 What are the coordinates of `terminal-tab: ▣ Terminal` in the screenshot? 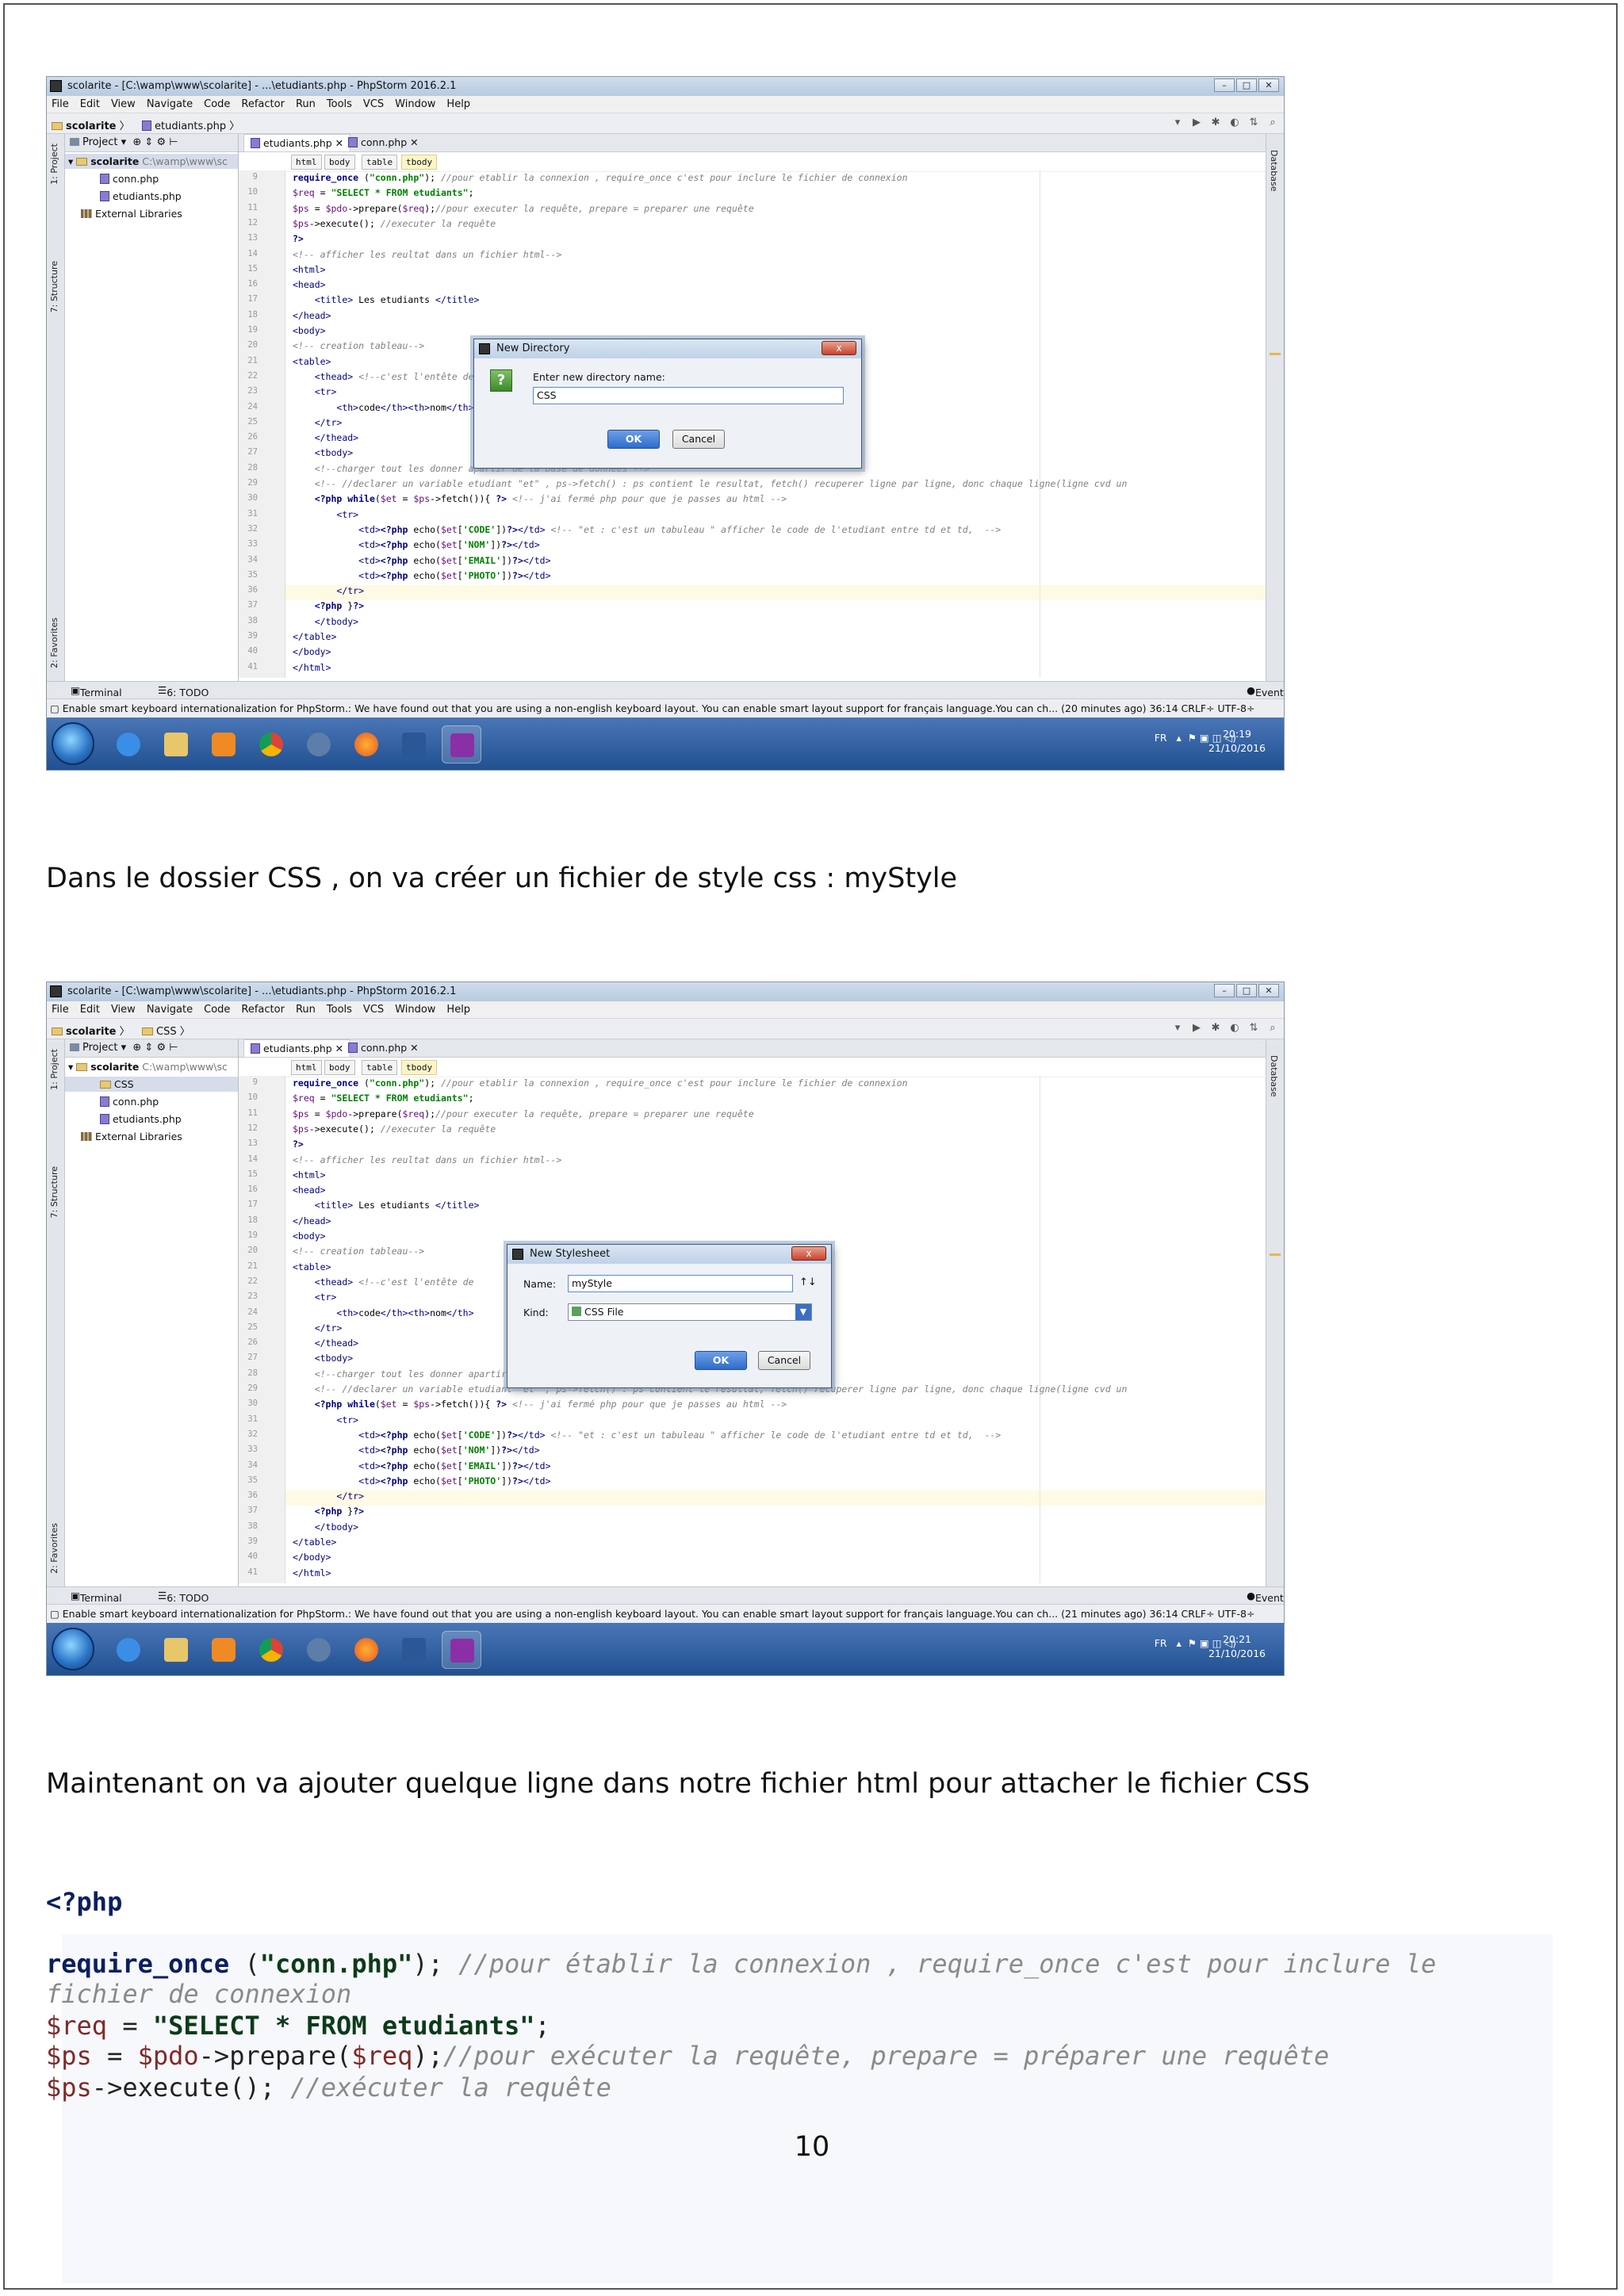 It's located at (96, 1597).